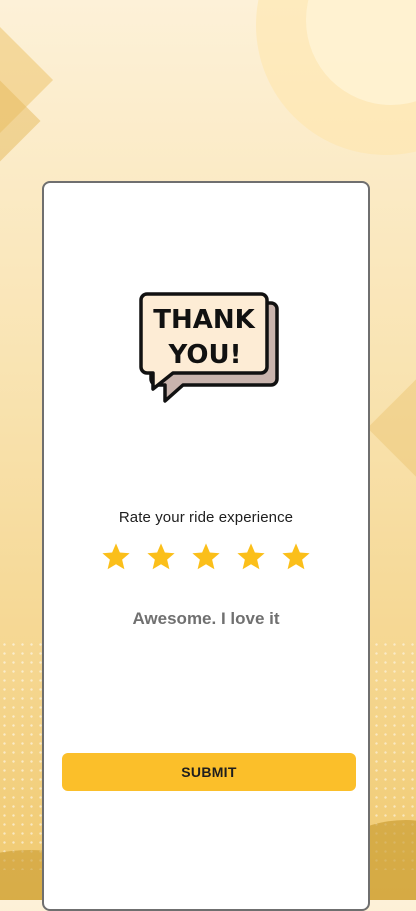 This screenshot has width=416, height=911. Describe the element at coordinates (204, 320) in the screenshot. I see `thank-text: THANK` at that location.